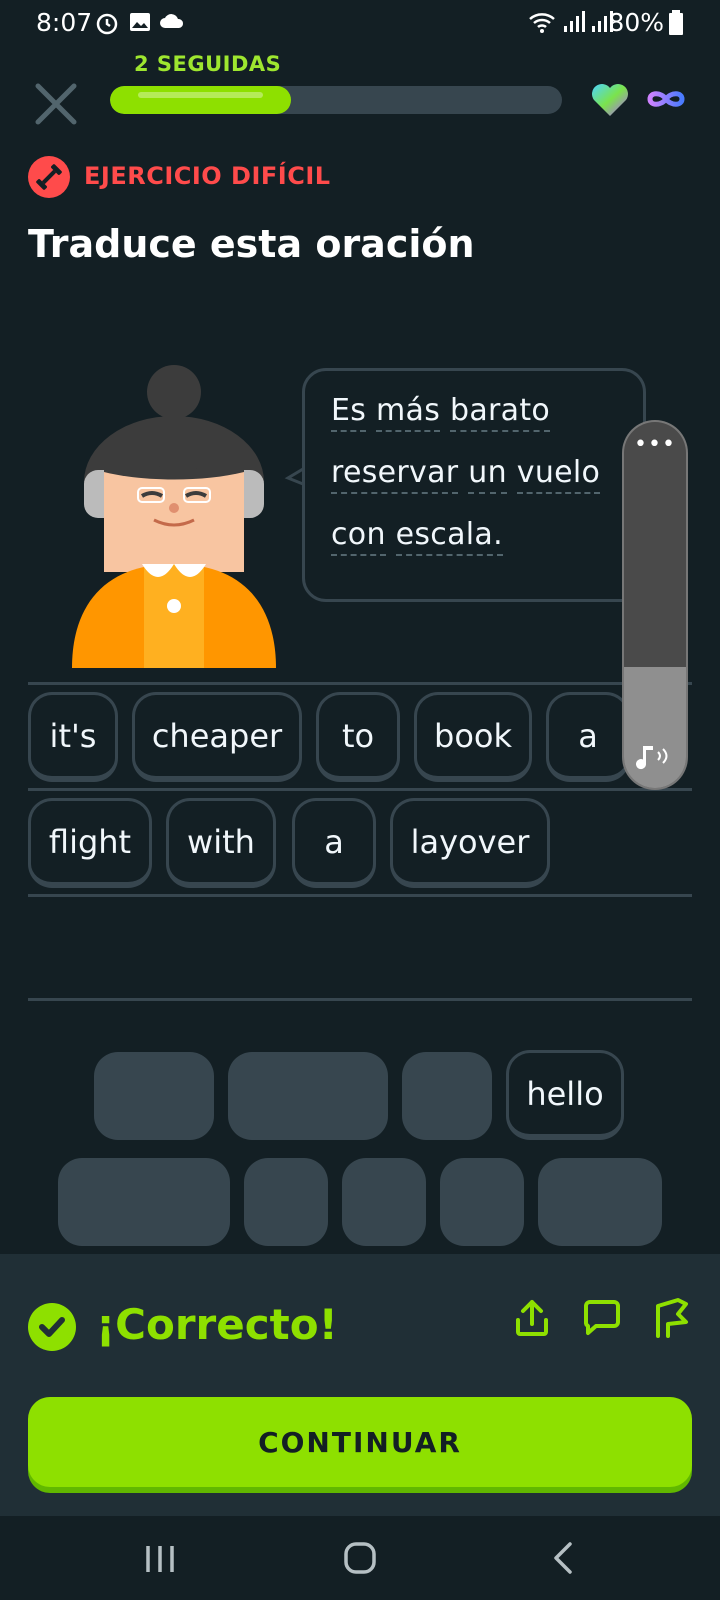 The width and height of the screenshot is (720, 1600). I want to click on answer-chip: flight, so click(90, 843).